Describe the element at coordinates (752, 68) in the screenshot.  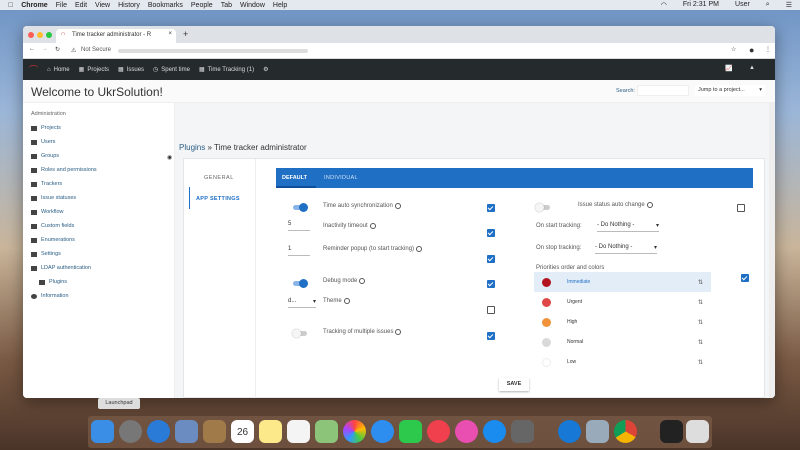
I see `user-icon: ▲` at that location.